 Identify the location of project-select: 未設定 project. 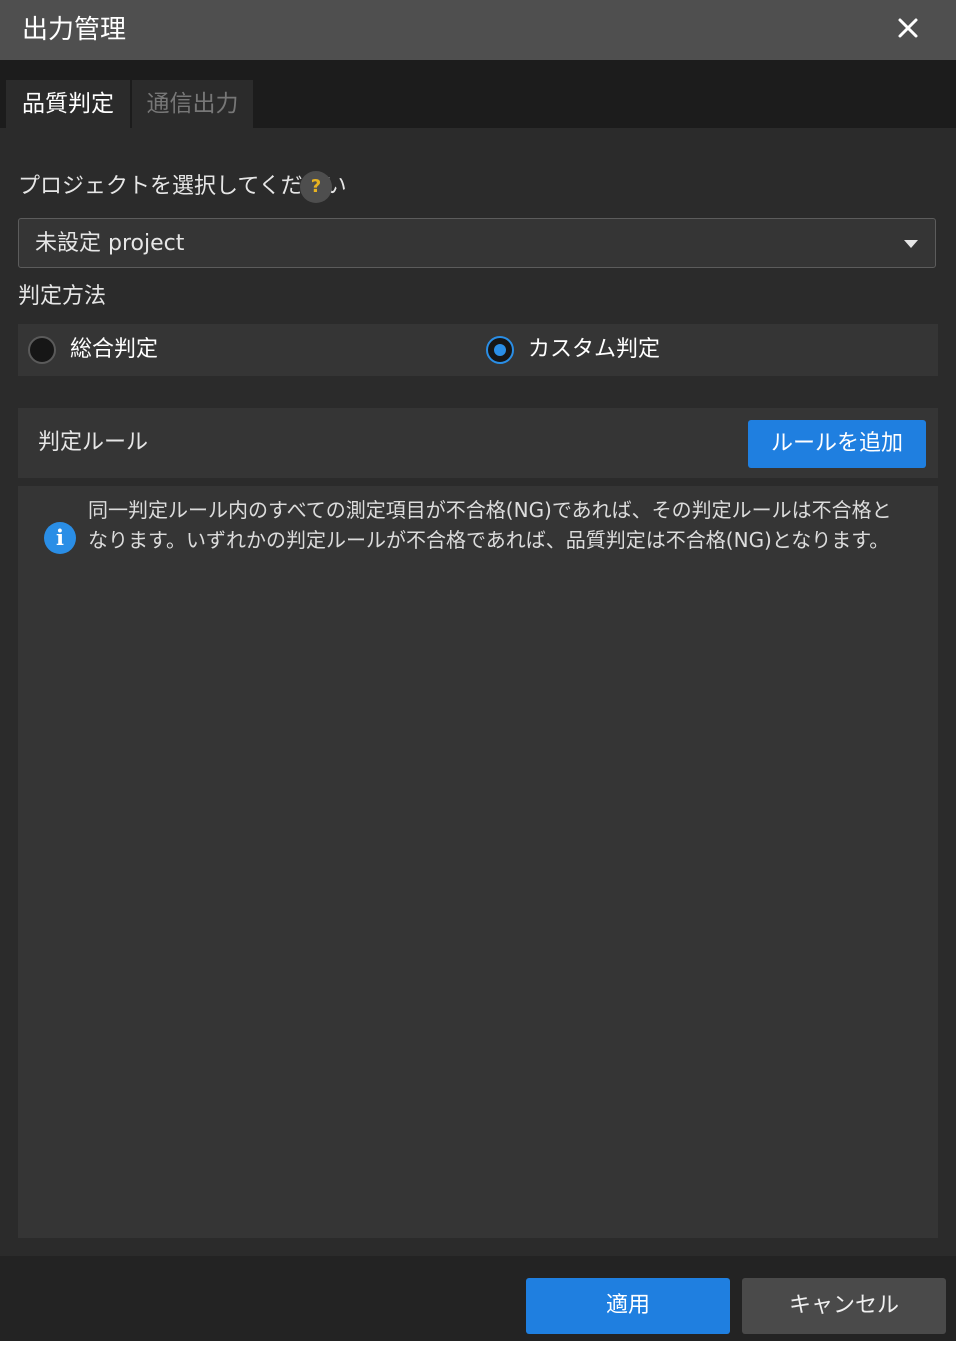
(477, 243).